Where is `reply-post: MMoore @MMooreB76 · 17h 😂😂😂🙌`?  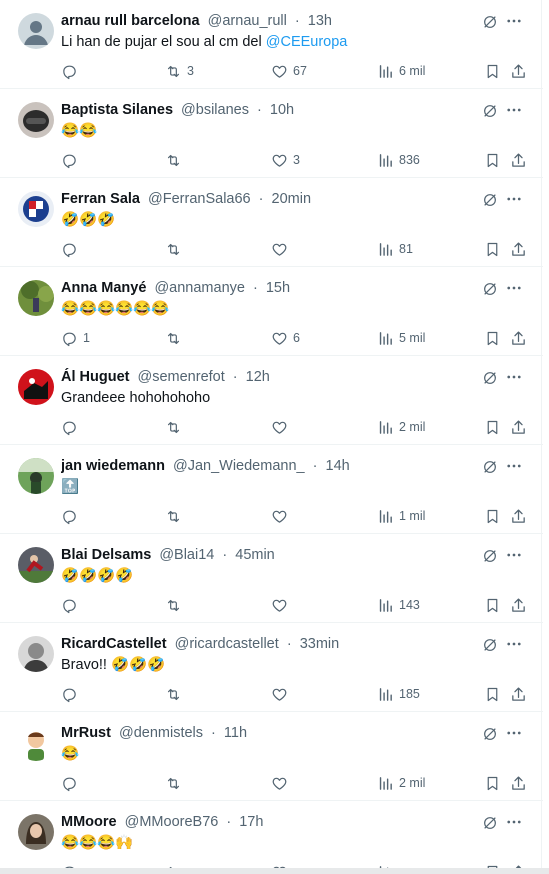 reply-post: MMoore @MMooreB76 · 17h 😂😂😂🙌 is located at coordinates (271, 837).